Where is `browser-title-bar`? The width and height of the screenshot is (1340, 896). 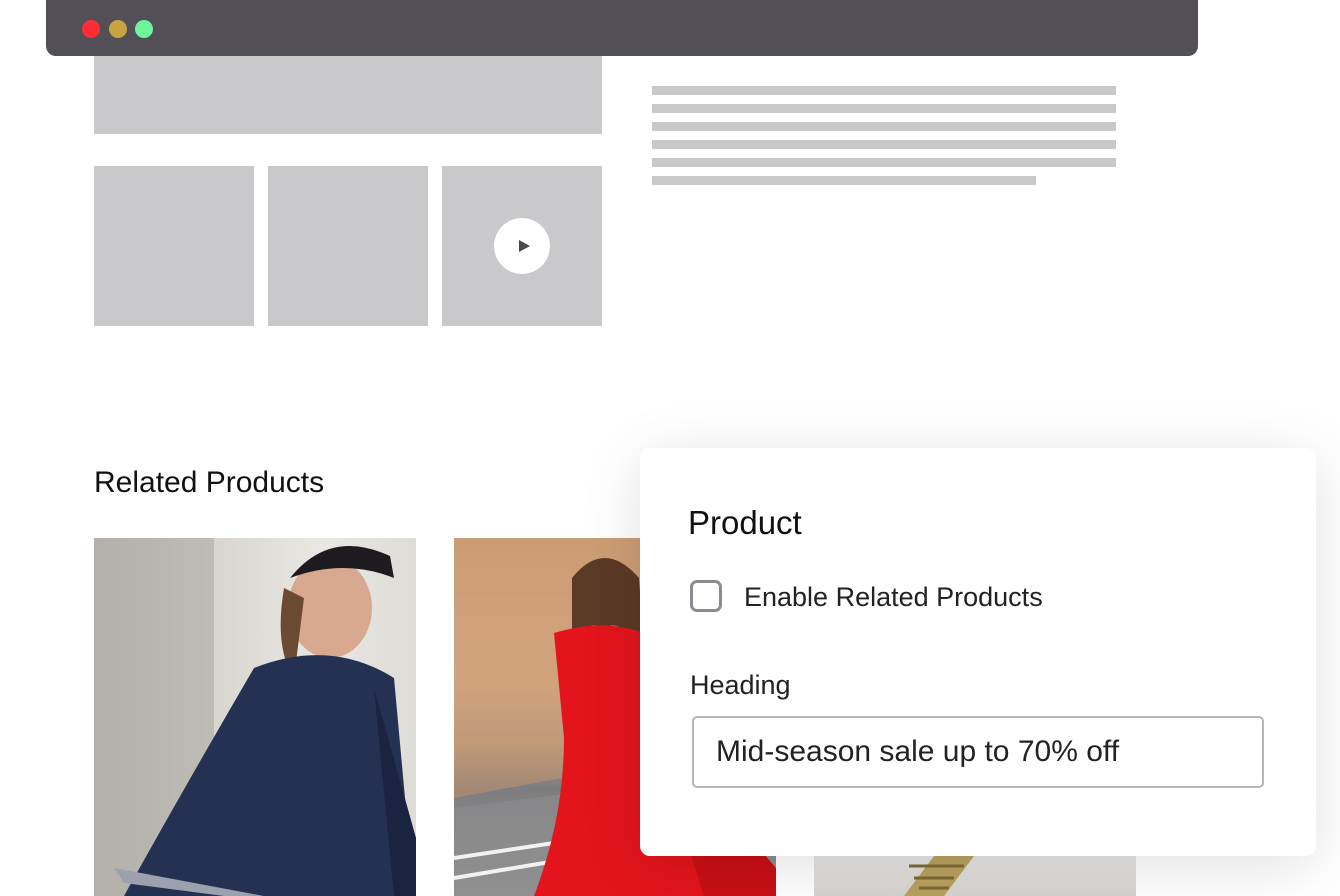
browser-title-bar is located at coordinates (622, 28).